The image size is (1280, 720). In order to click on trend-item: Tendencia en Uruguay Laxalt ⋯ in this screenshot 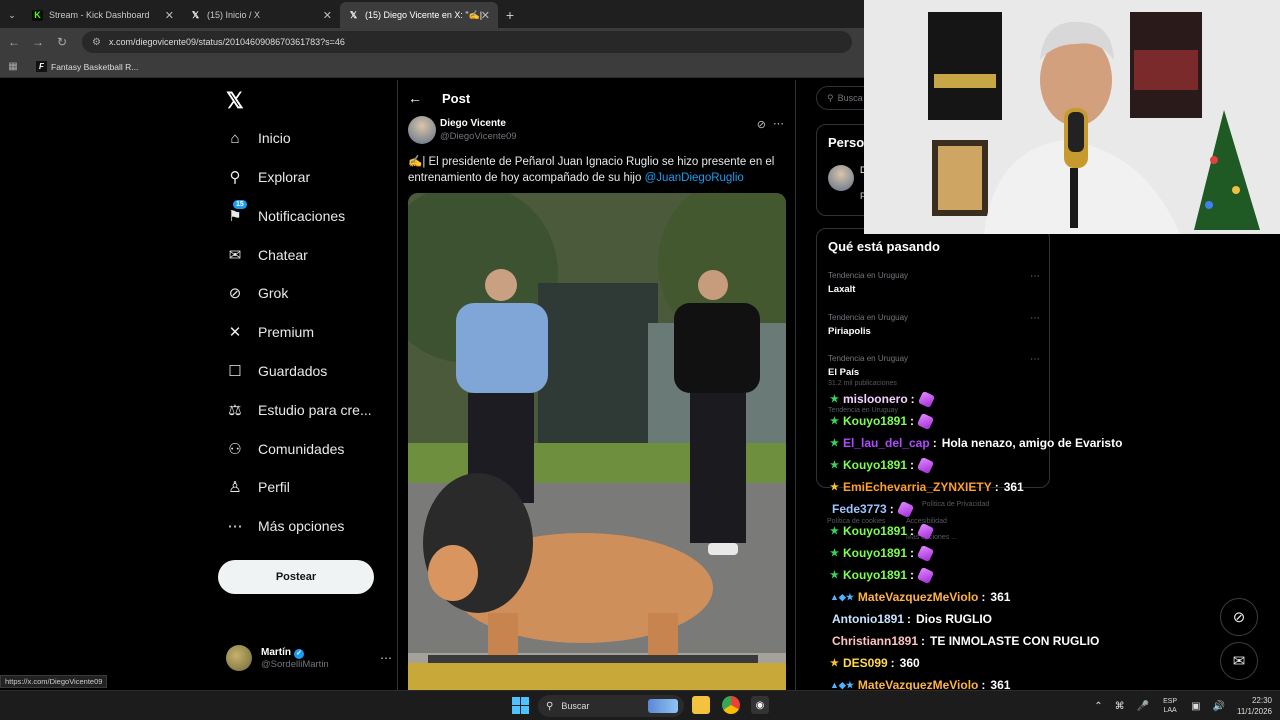, I will do `click(934, 288)`.